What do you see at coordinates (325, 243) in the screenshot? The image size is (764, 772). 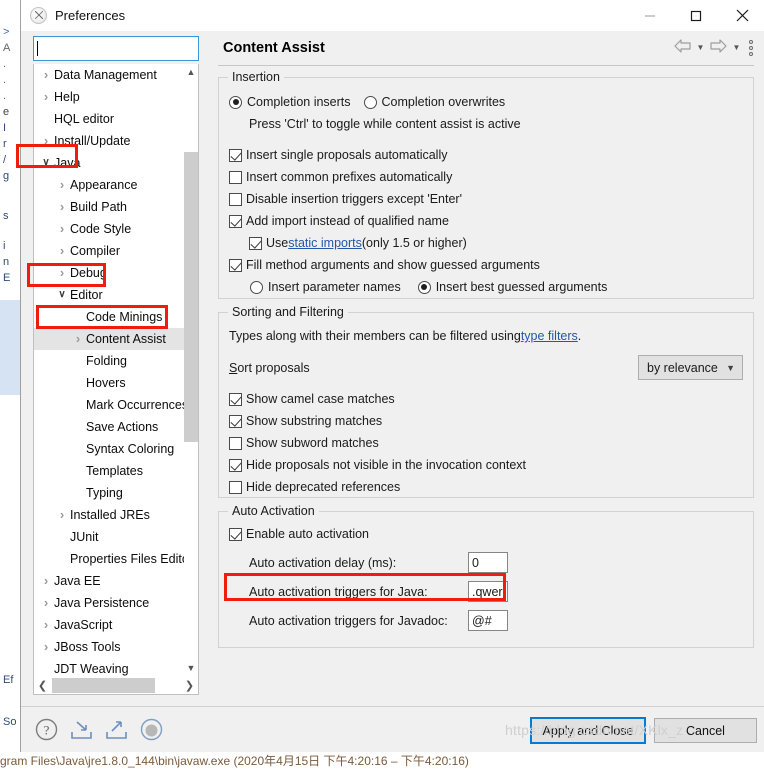 I see `static-imports-link: static imports` at bounding box center [325, 243].